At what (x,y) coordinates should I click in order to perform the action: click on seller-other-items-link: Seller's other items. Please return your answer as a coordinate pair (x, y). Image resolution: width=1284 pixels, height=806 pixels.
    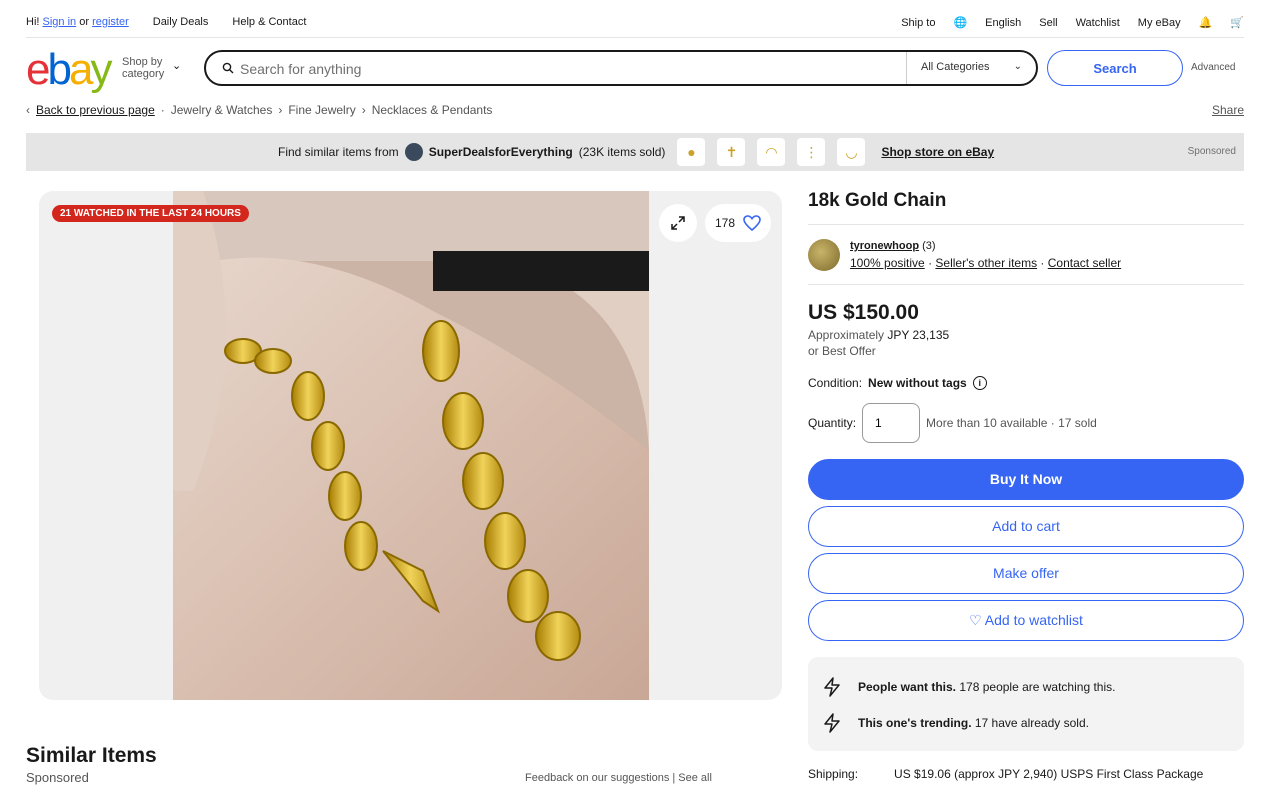
    Looking at the image, I should click on (986, 263).